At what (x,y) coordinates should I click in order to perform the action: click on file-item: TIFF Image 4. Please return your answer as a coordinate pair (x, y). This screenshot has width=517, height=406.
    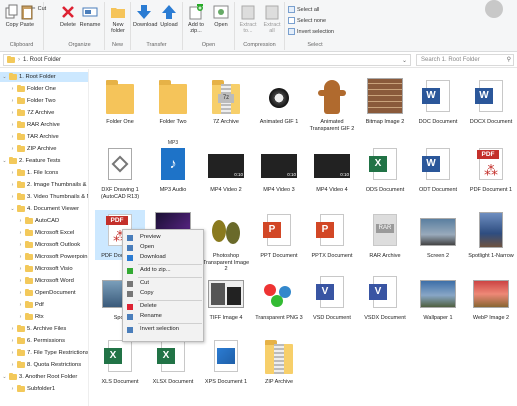
    Looking at the image, I should click on (226, 297).